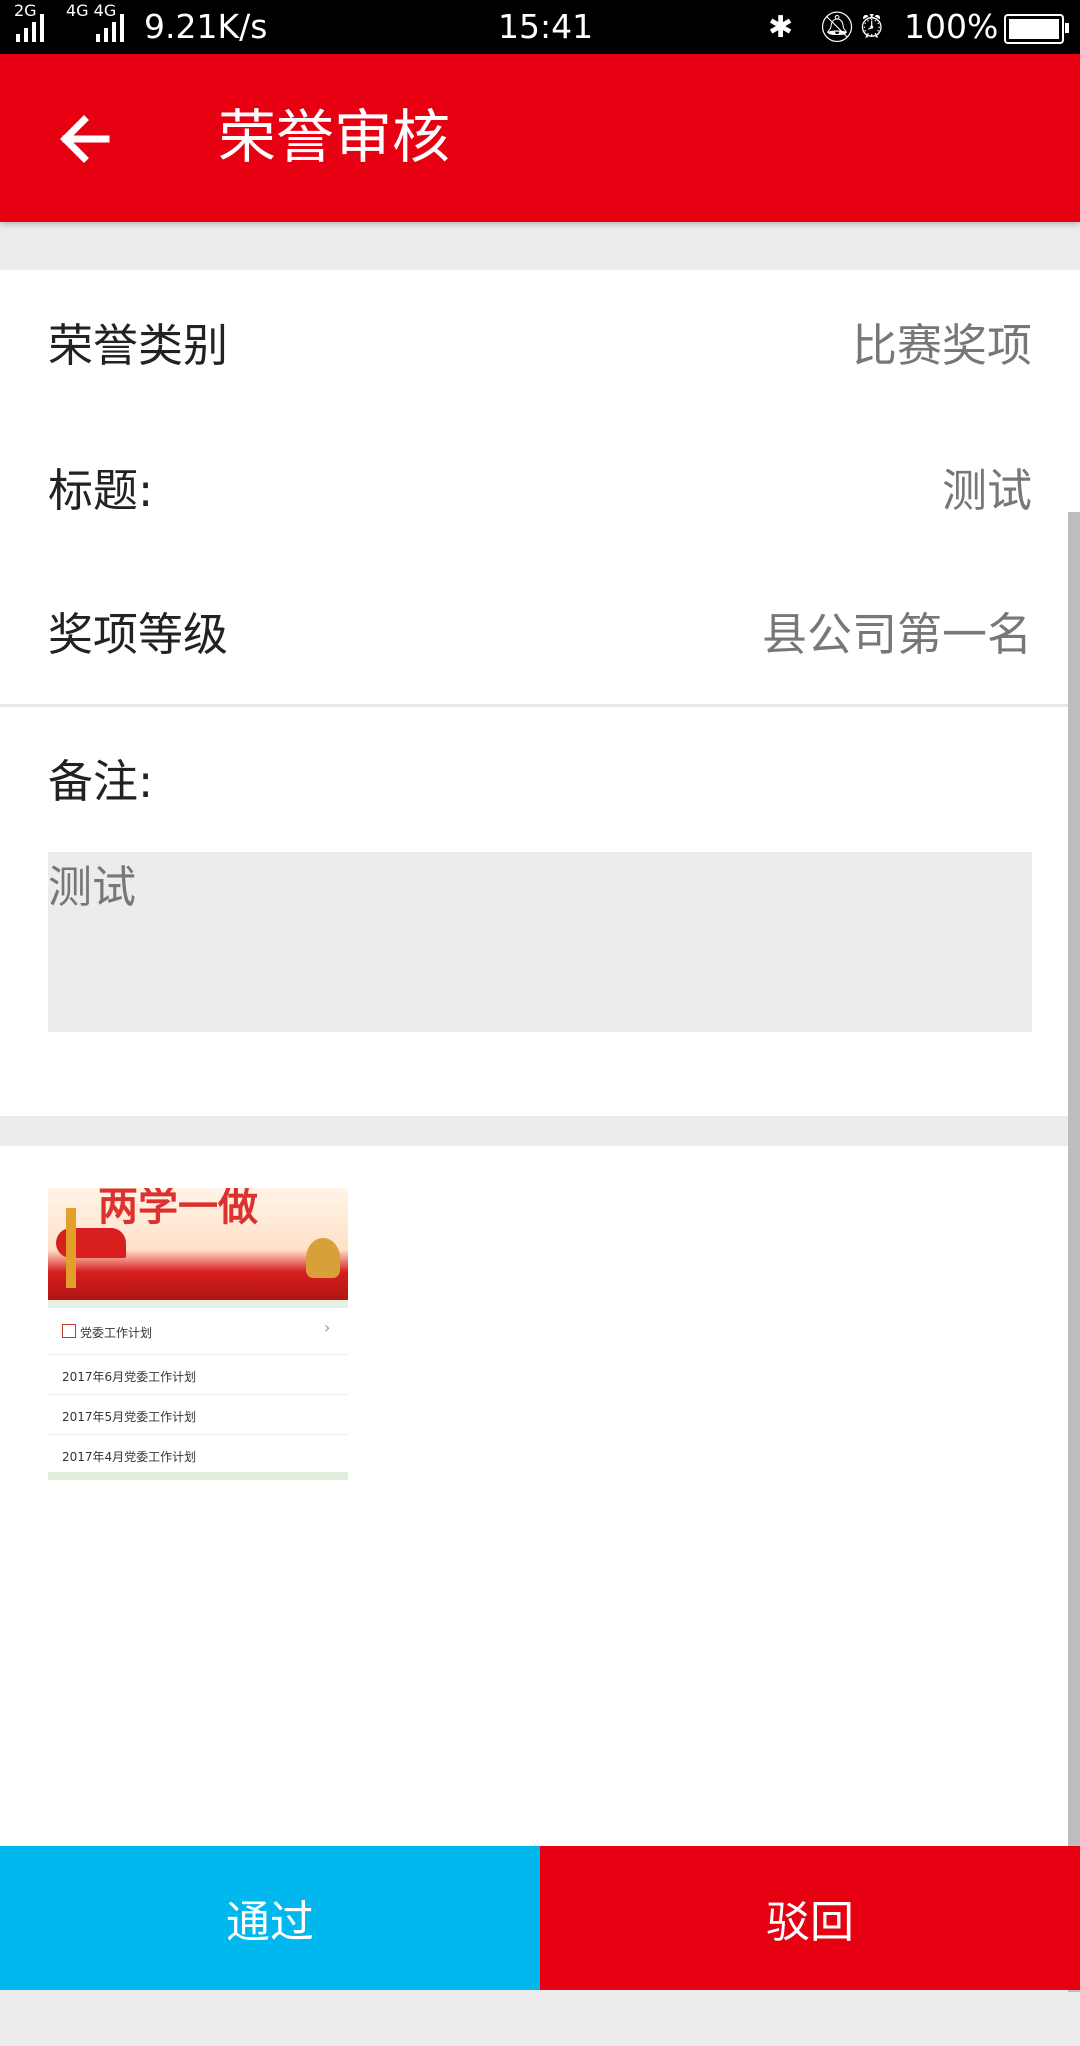  Describe the element at coordinates (941, 345) in the screenshot. I see `category-value: 比赛奖项` at that location.